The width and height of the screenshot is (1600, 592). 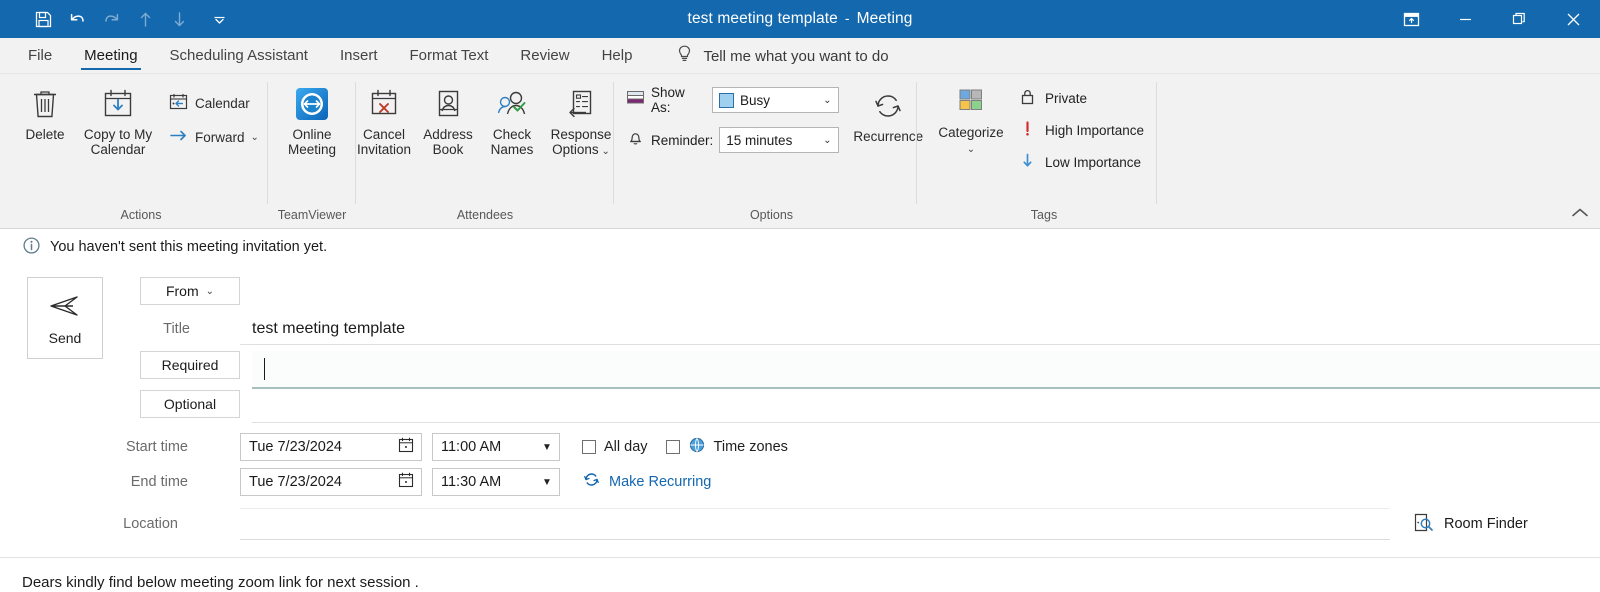 What do you see at coordinates (295, 482) in the screenshot?
I see `end-date-value: Tue 7/23/2024` at bounding box center [295, 482].